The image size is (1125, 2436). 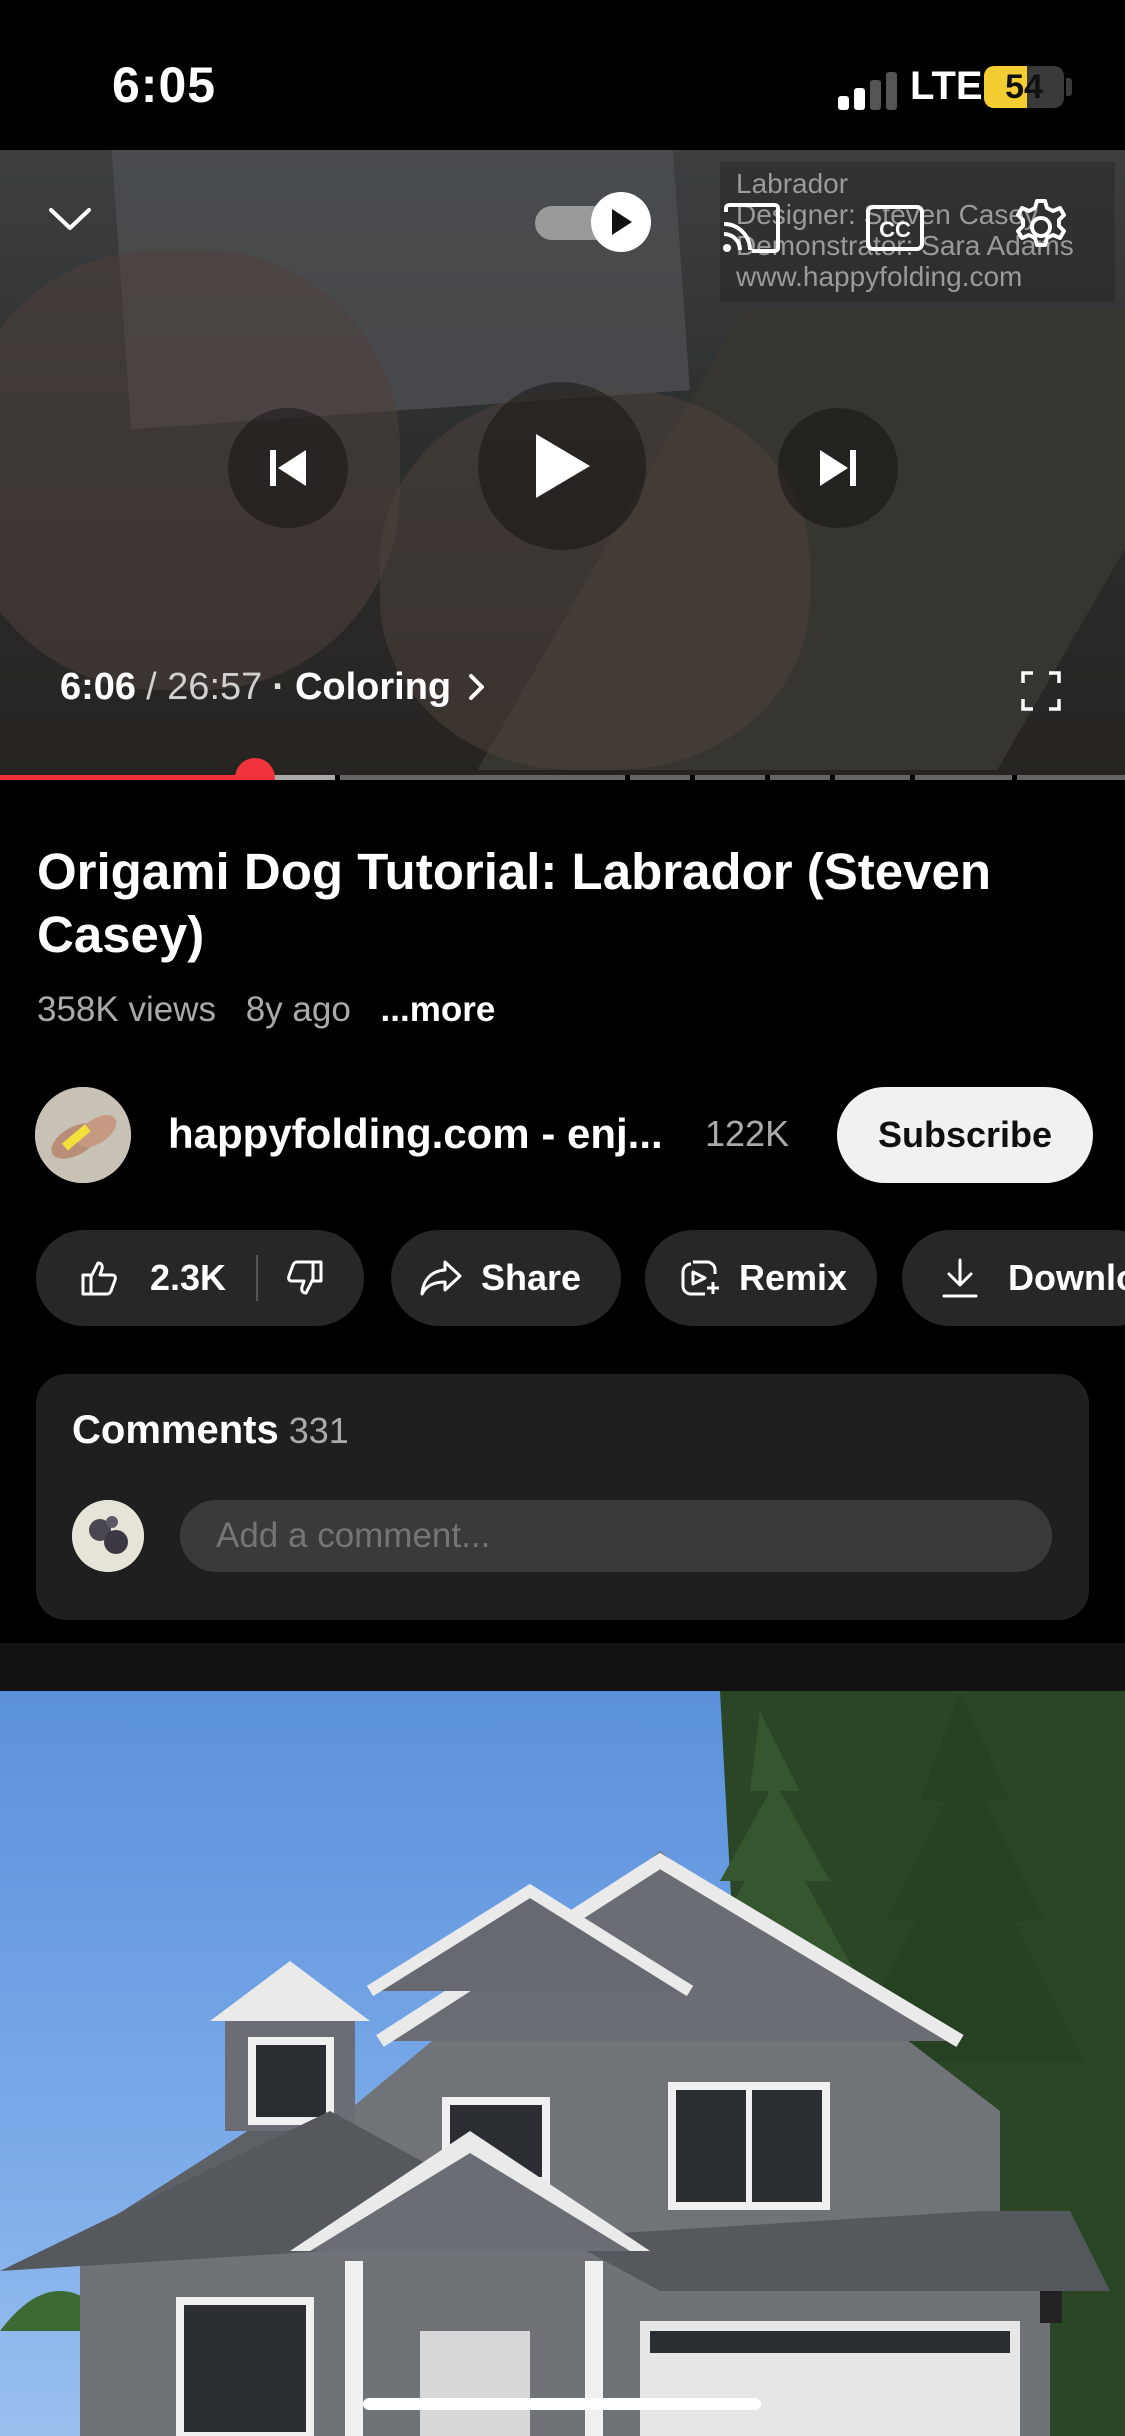 I want to click on battery-level: 54, so click(x=1024, y=87).